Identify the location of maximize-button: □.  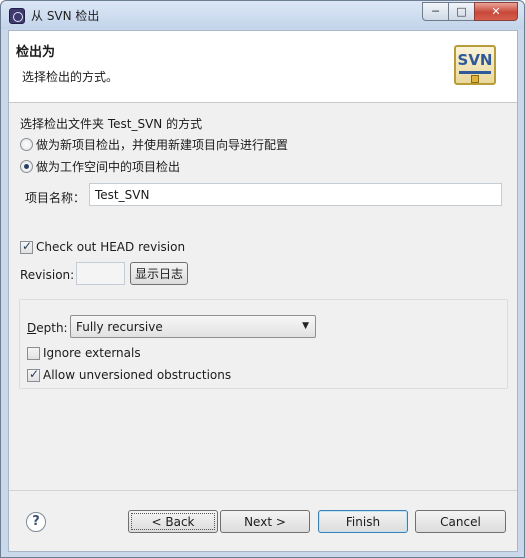
(461, 11).